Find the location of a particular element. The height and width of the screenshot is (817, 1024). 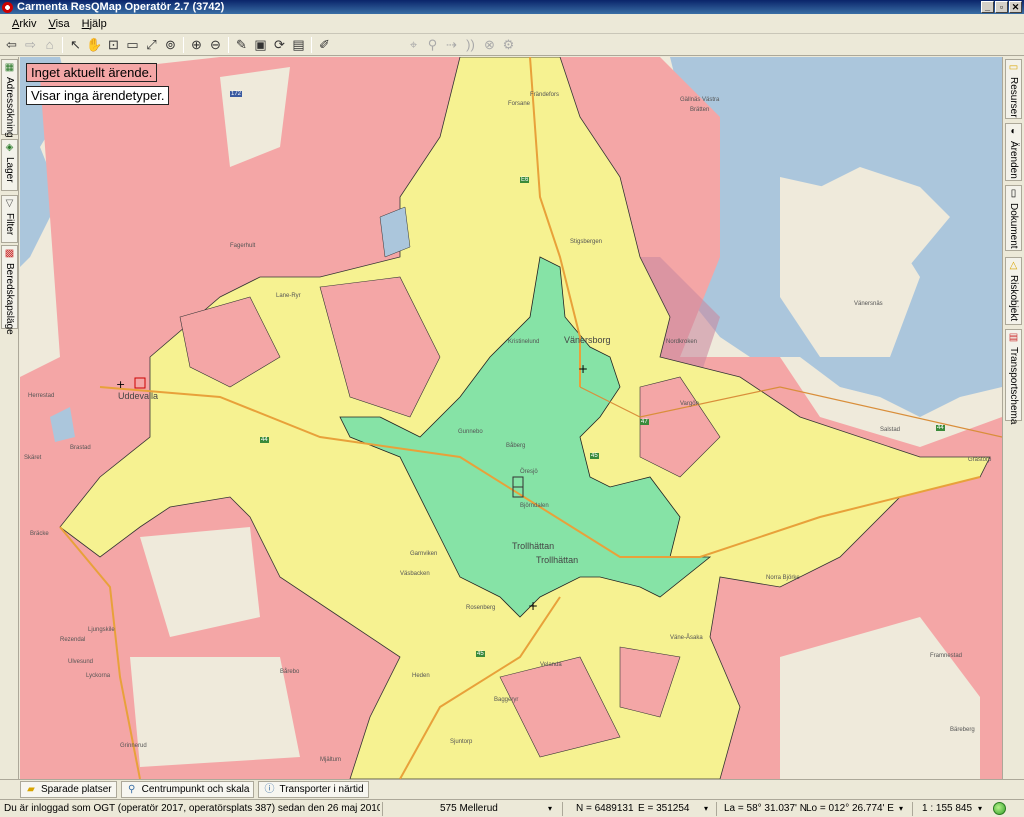

document-icon: ▯ is located at coordinates (1013, 193).